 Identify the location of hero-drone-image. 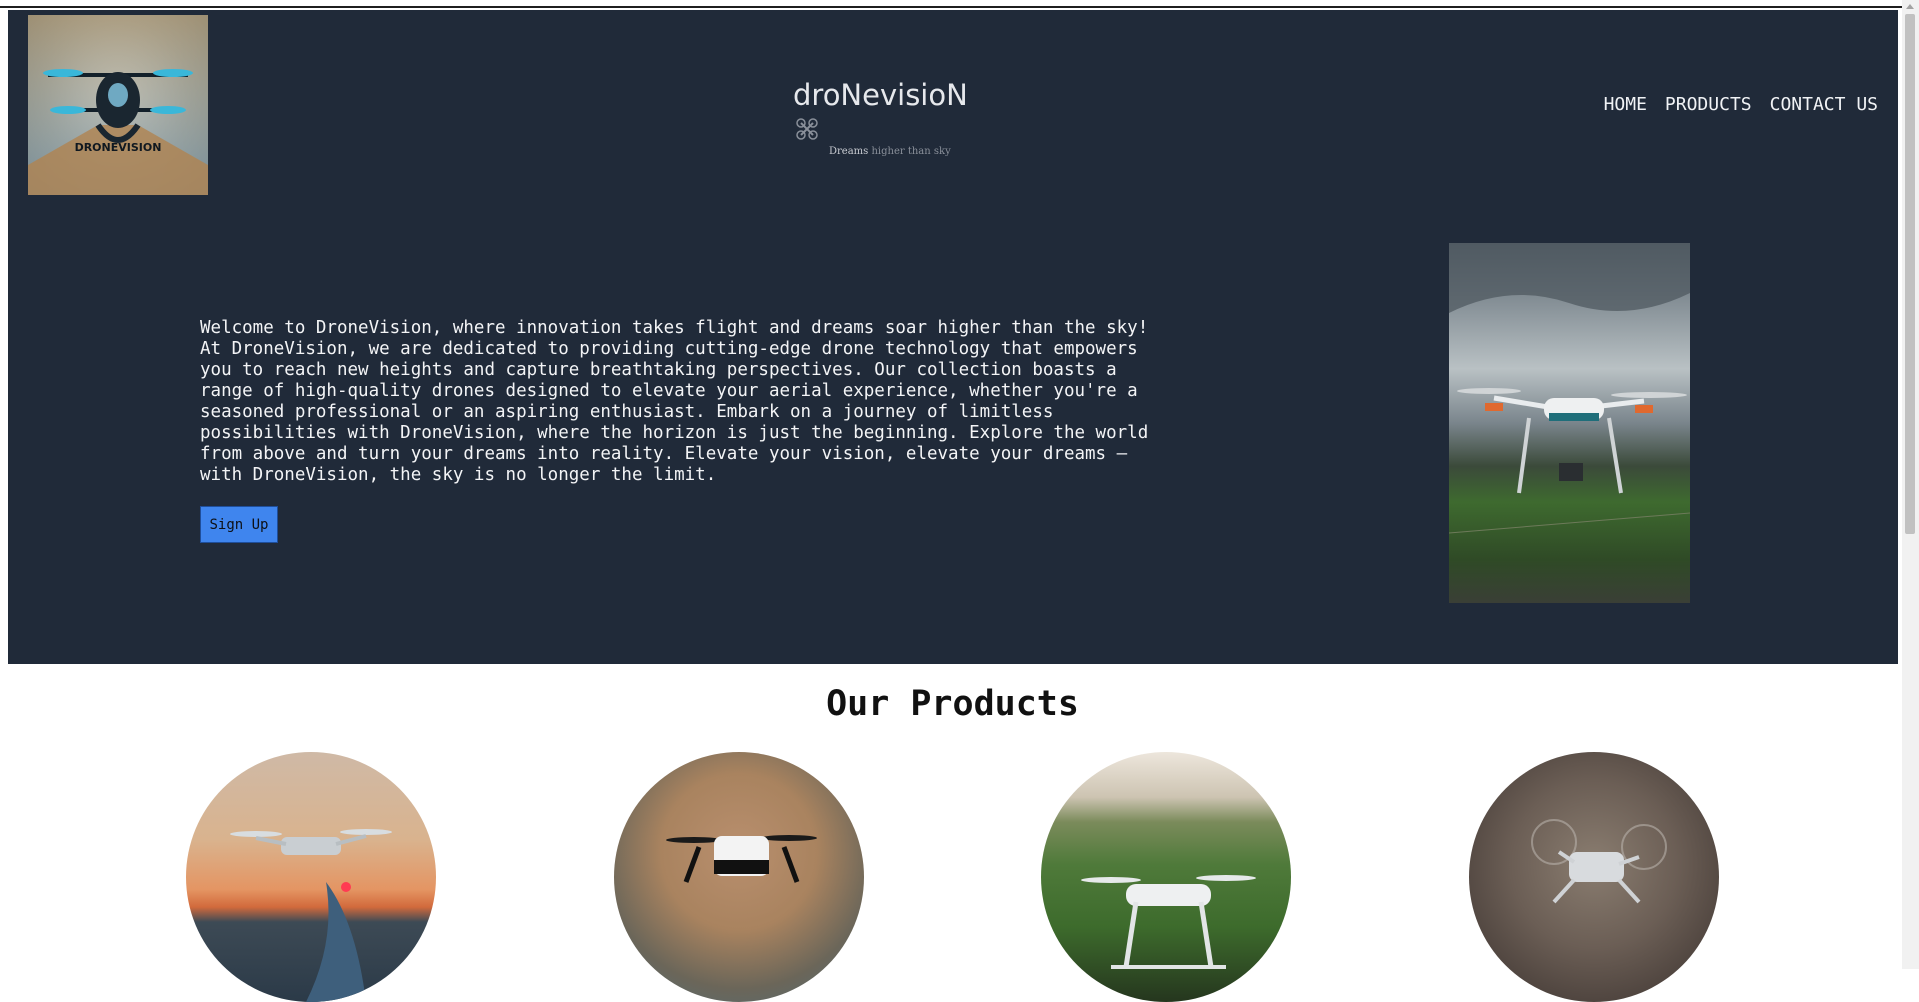
(1569, 423).